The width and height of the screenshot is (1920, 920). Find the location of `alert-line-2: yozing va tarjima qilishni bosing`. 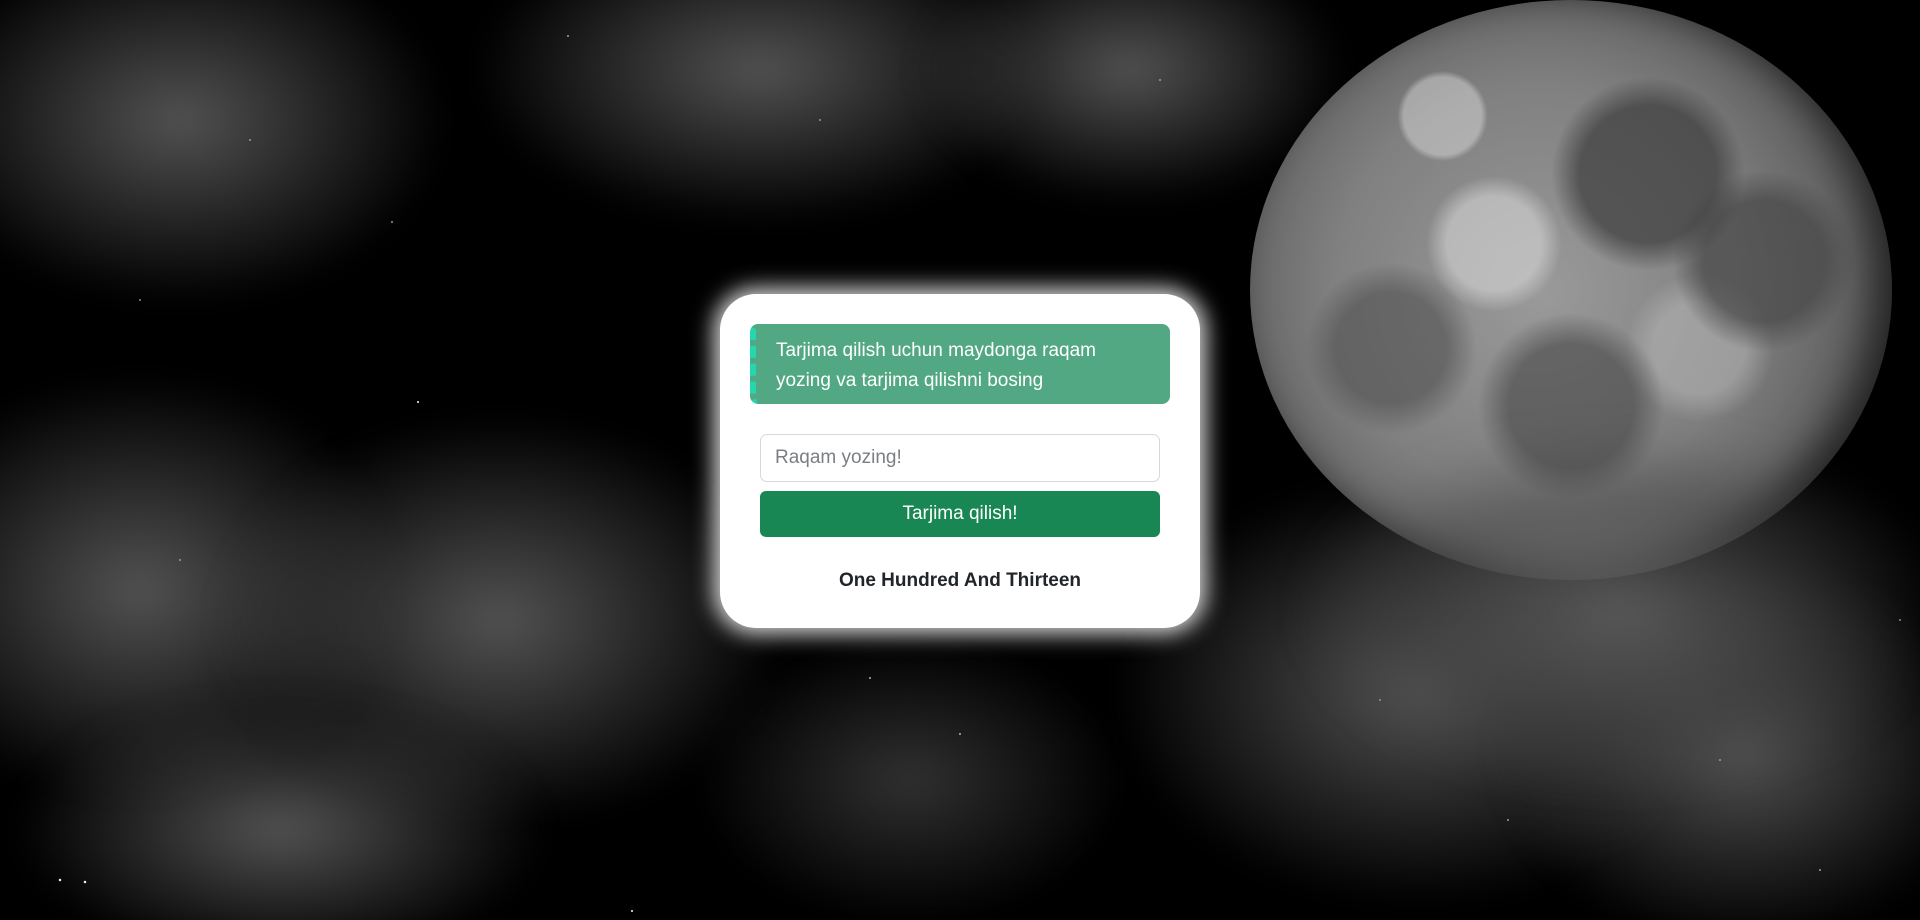

alert-line-2: yozing va tarjima qilishni bosing is located at coordinates (910, 380).